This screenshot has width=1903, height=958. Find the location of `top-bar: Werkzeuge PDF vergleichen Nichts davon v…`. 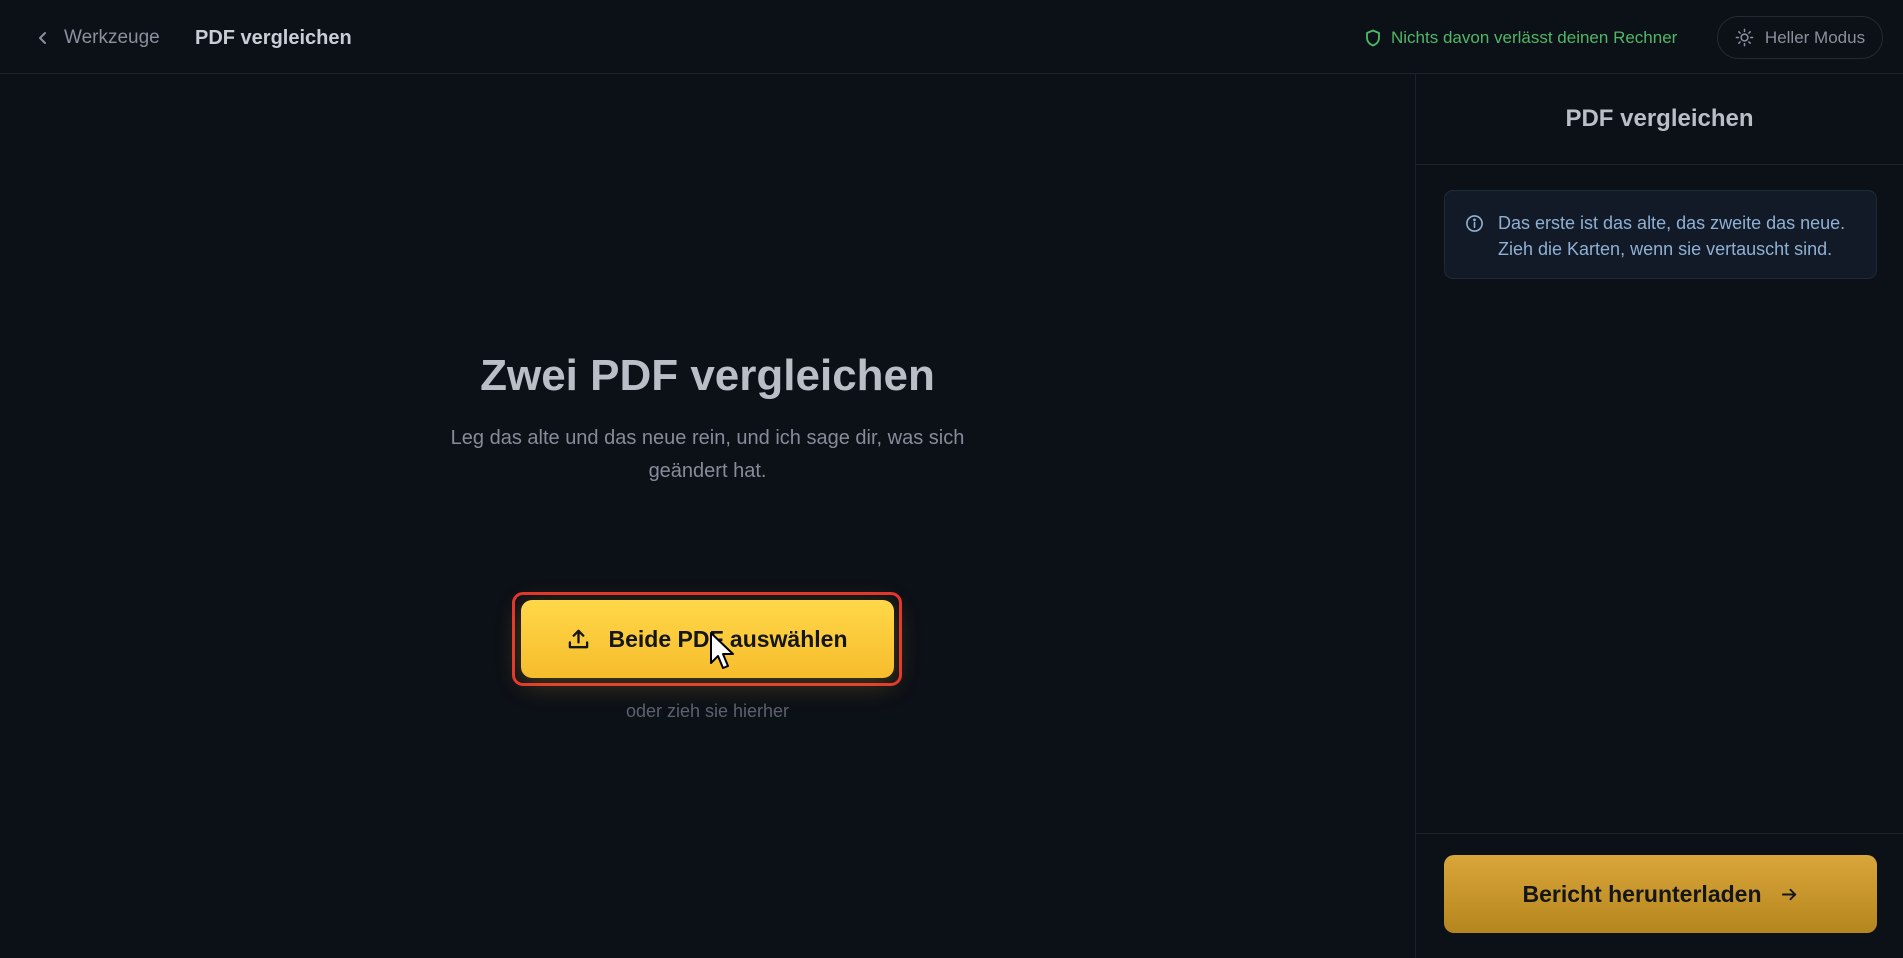

top-bar: Werkzeuge PDF vergleichen Nichts davon v… is located at coordinates (951, 37).